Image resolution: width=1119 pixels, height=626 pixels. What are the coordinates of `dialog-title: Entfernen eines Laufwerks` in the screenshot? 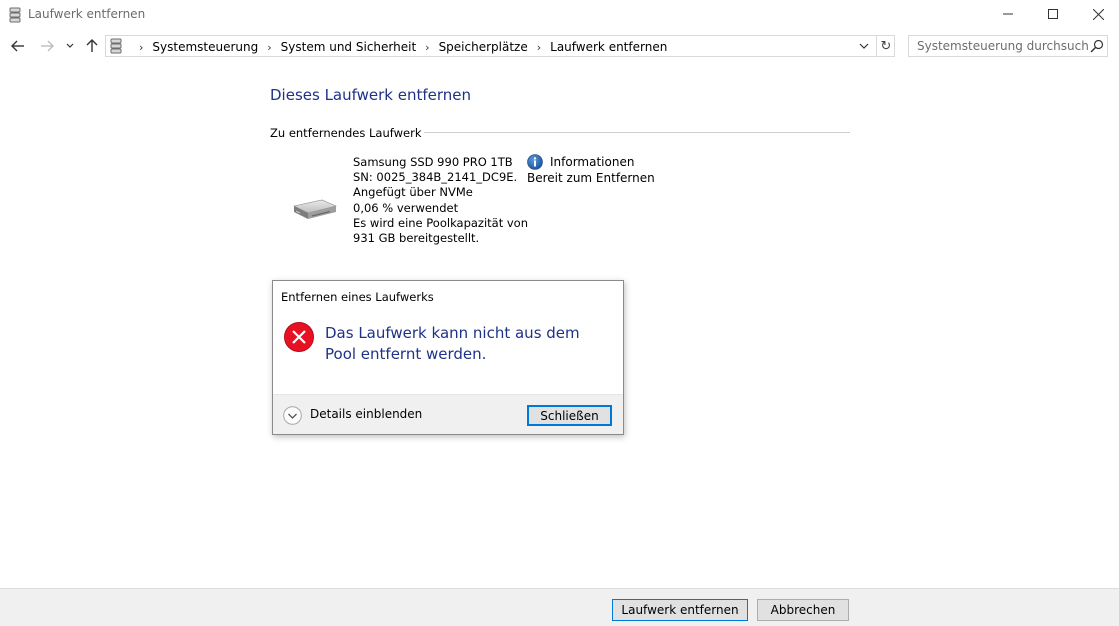 It's located at (357, 297).